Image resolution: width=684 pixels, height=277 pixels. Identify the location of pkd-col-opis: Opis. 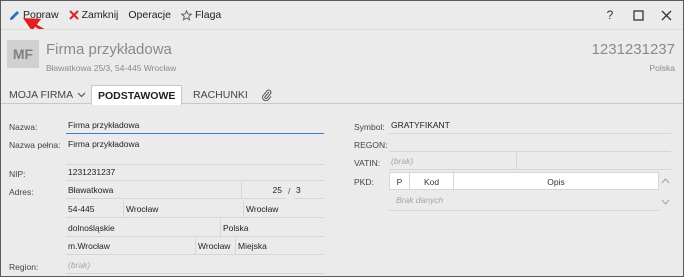
(556, 181).